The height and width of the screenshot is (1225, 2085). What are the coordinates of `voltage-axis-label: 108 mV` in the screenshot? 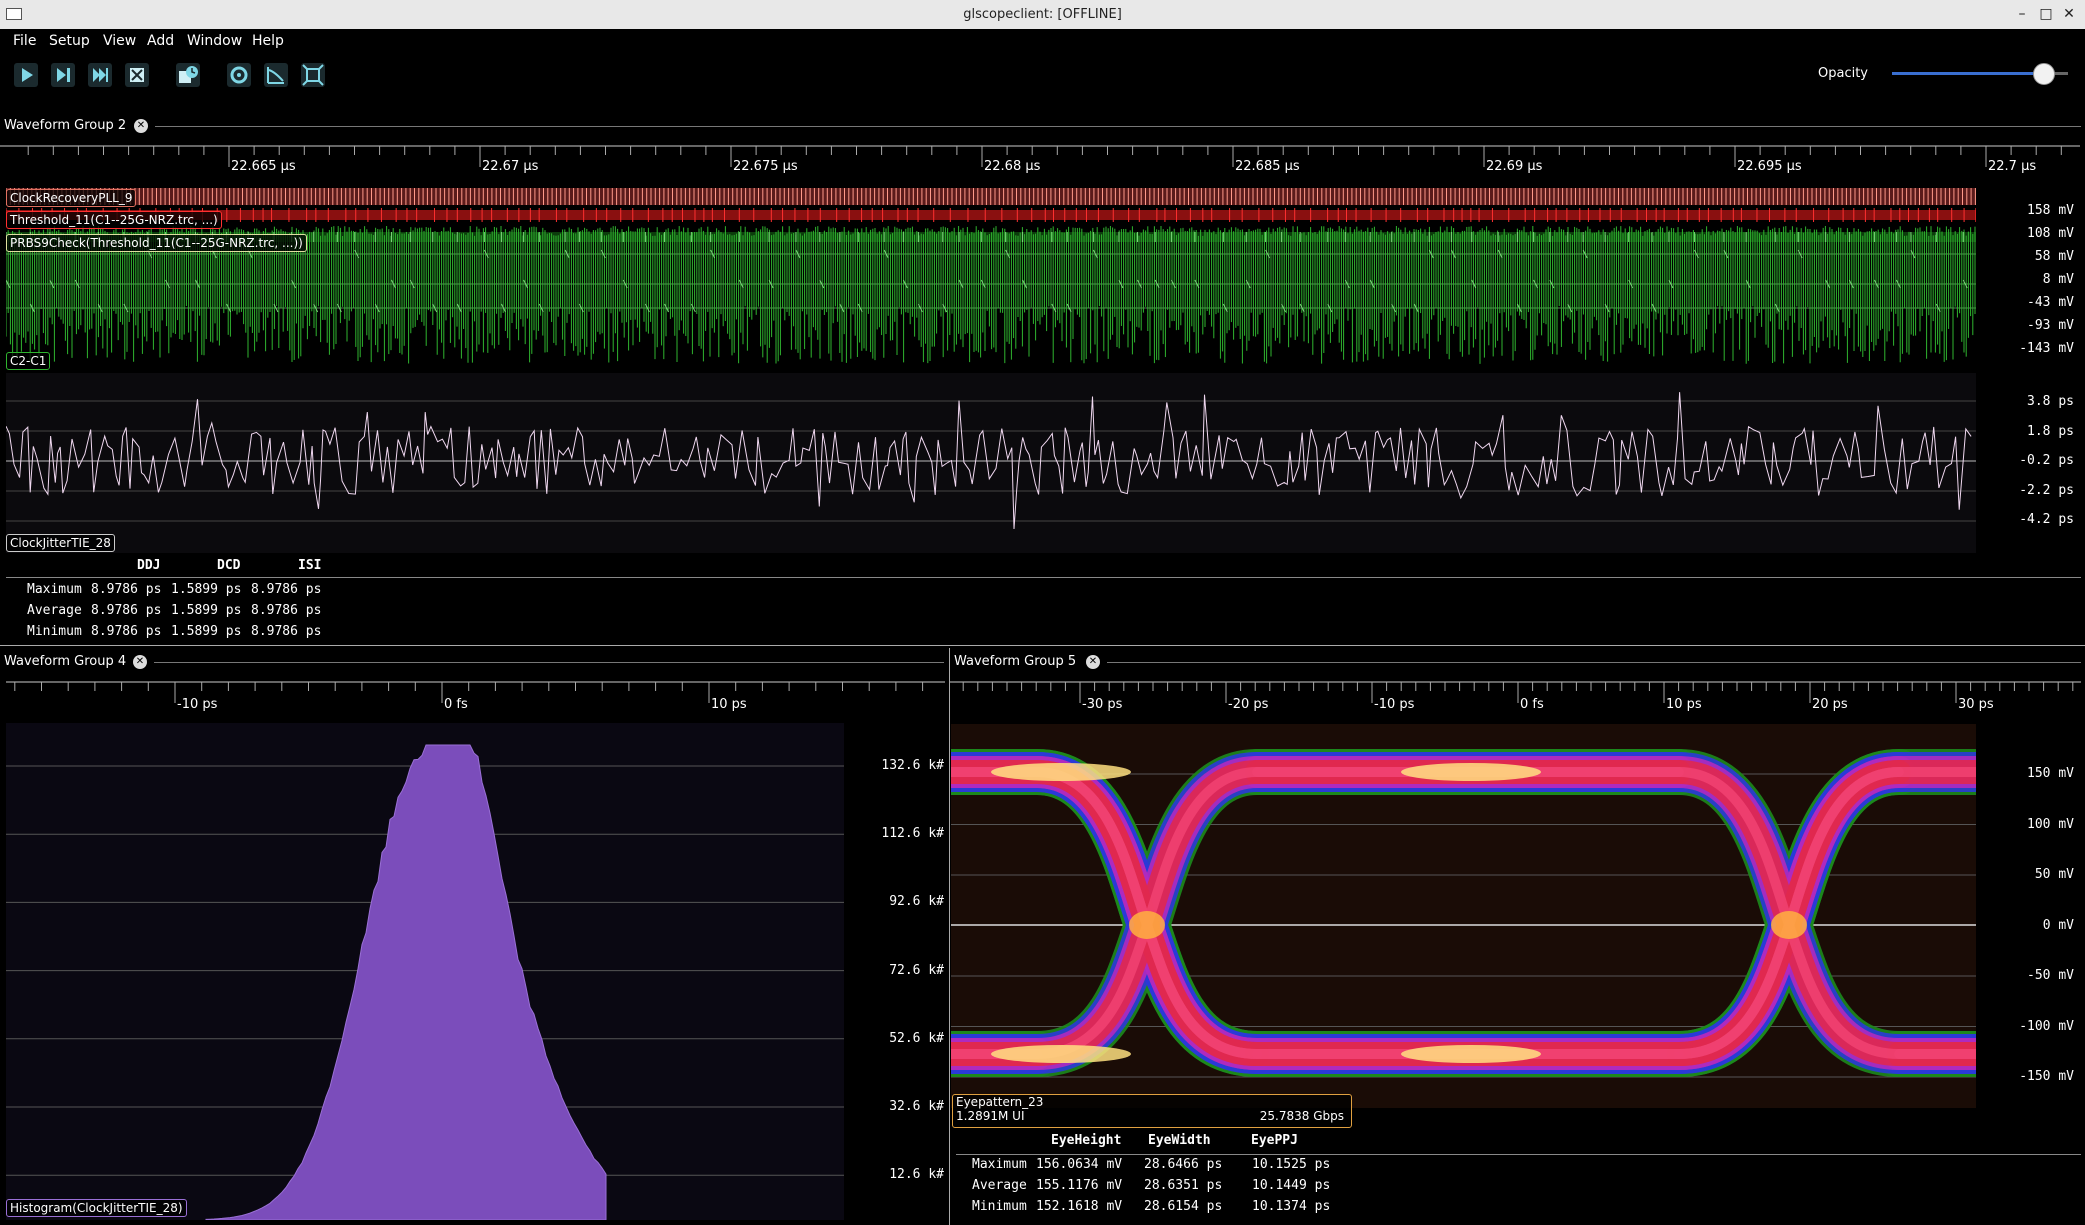 It's located at (2050, 233).